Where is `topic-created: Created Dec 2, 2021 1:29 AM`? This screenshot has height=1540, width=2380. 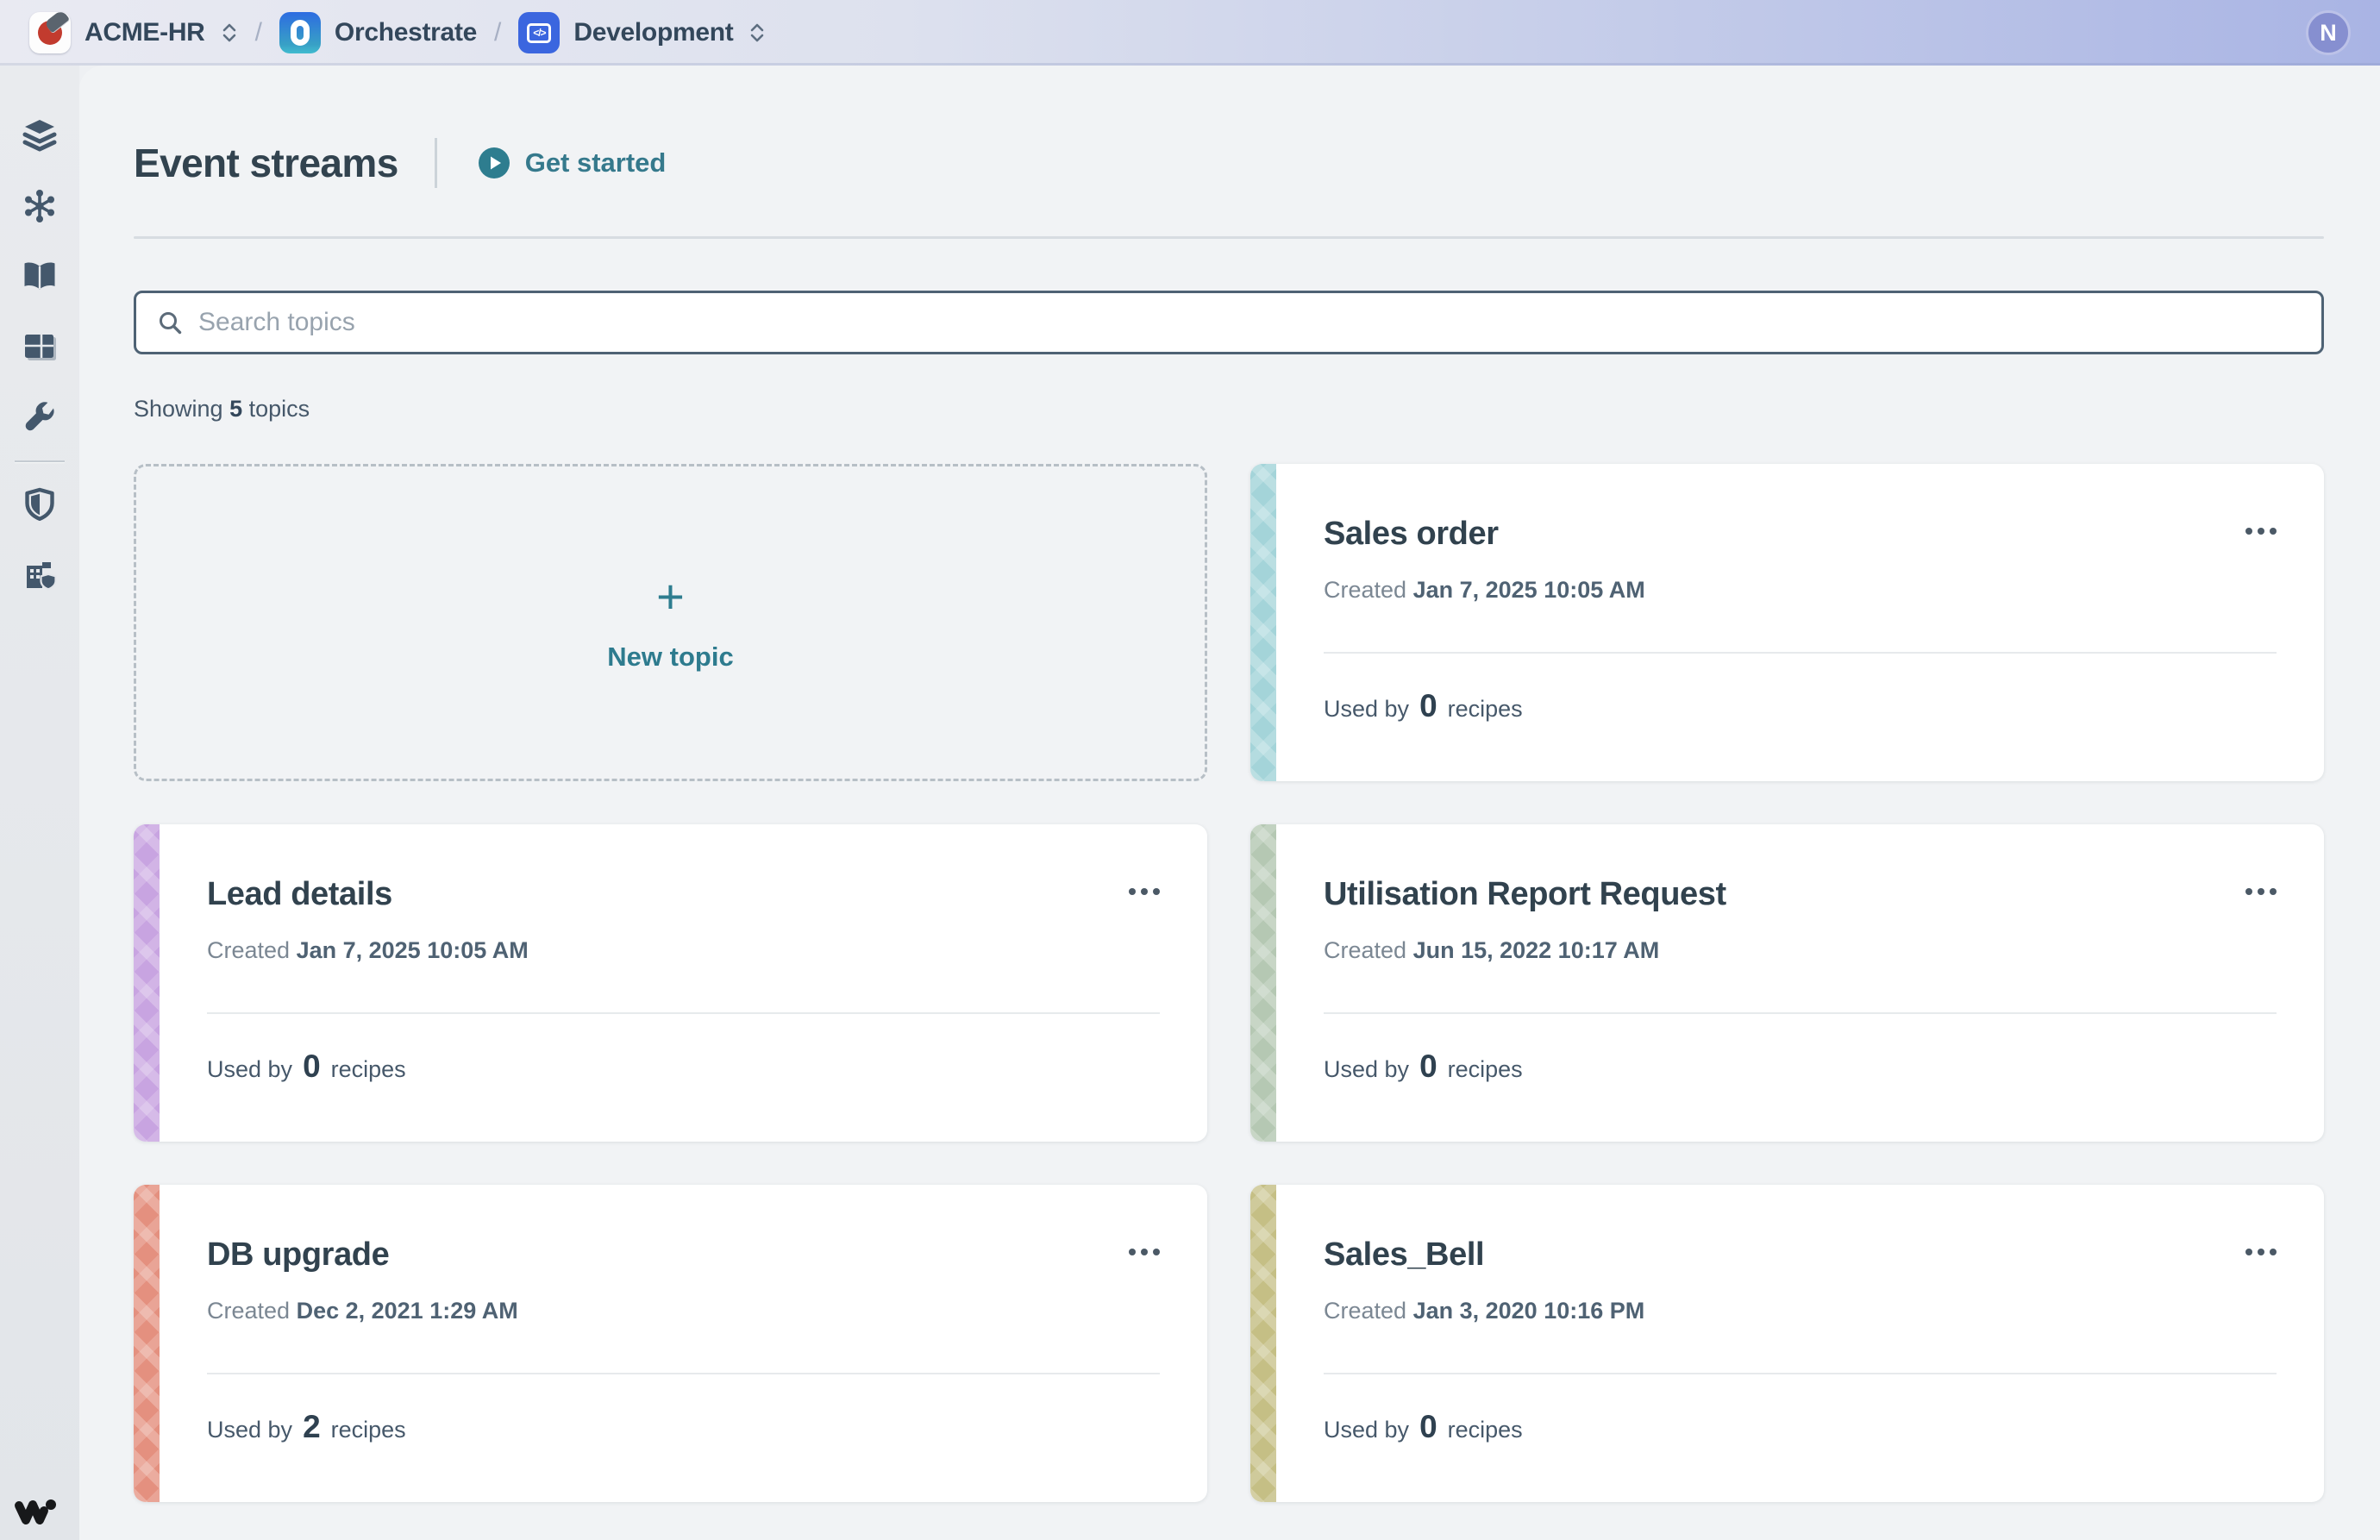 topic-created: Created Dec 2, 2021 1:29 AM is located at coordinates (363, 1311).